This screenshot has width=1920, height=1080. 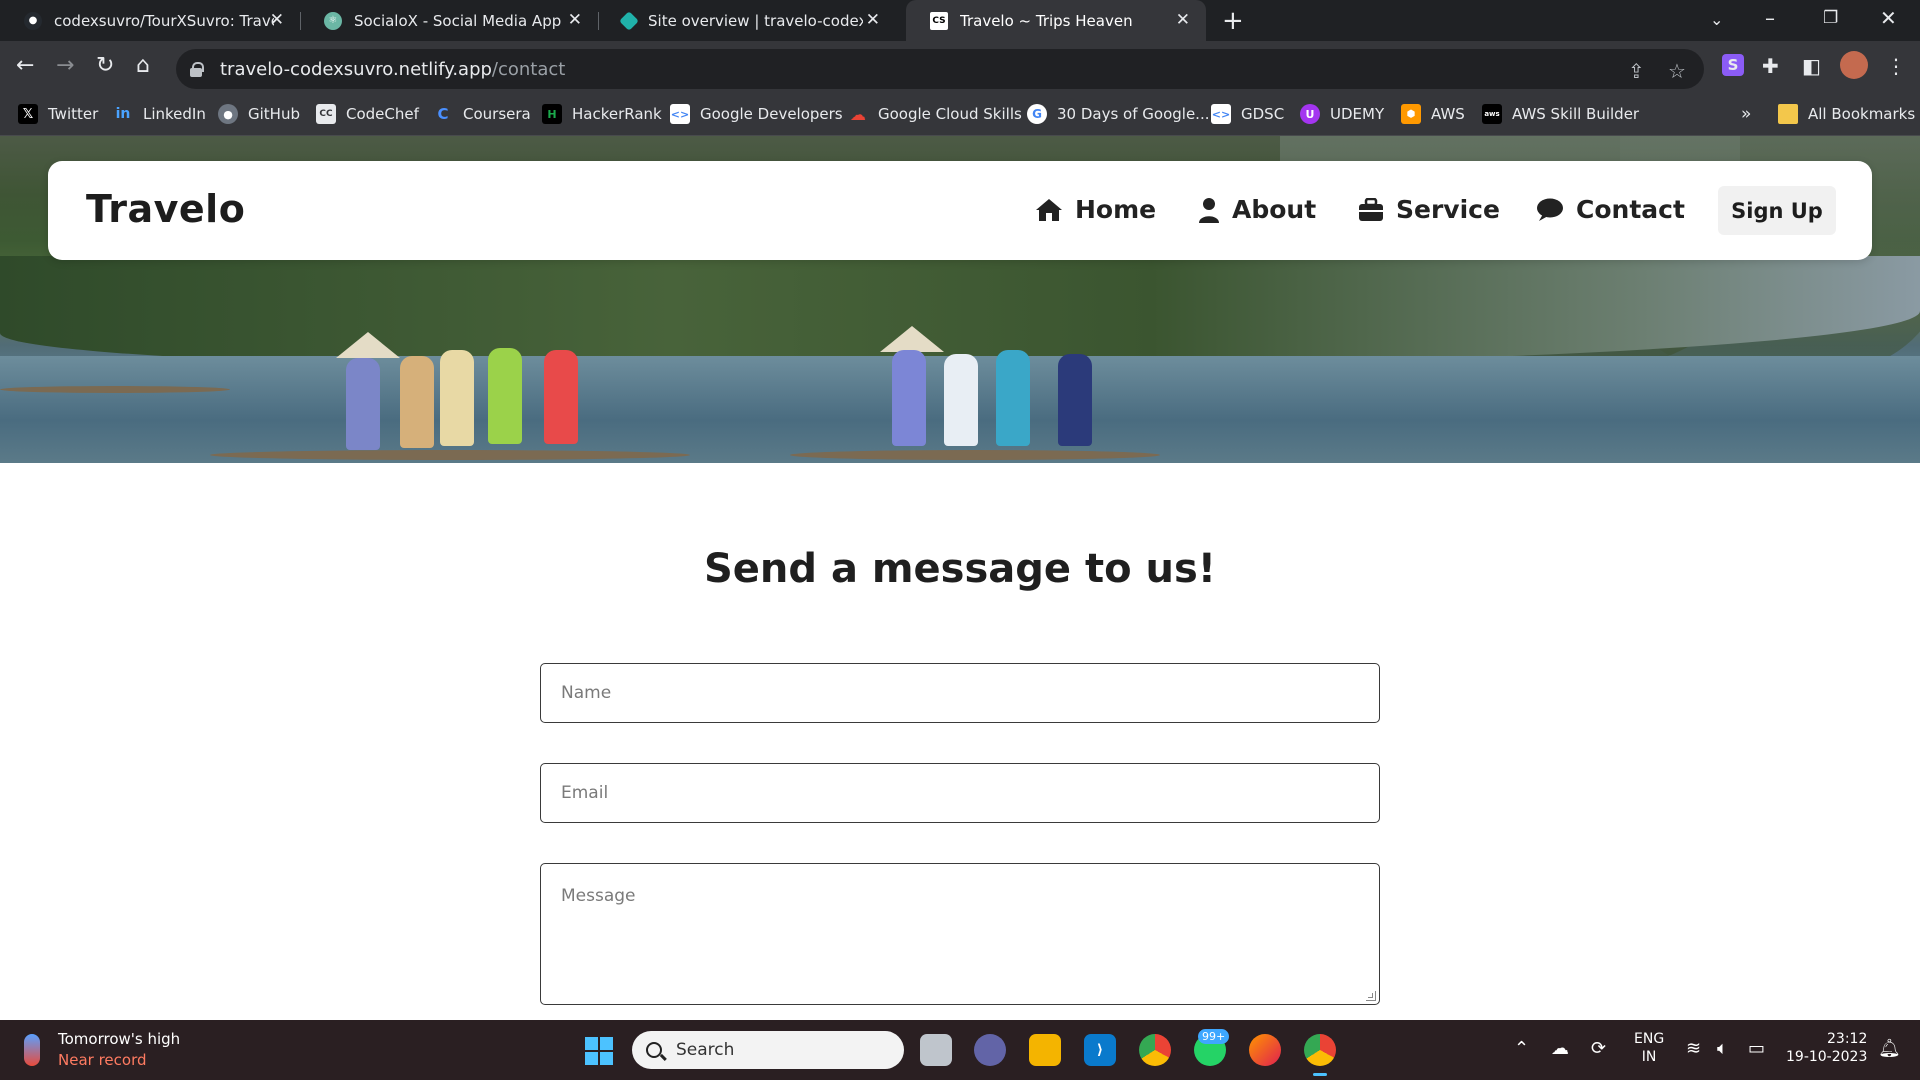 I want to click on new-tab-button: +, so click(x=1233, y=21).